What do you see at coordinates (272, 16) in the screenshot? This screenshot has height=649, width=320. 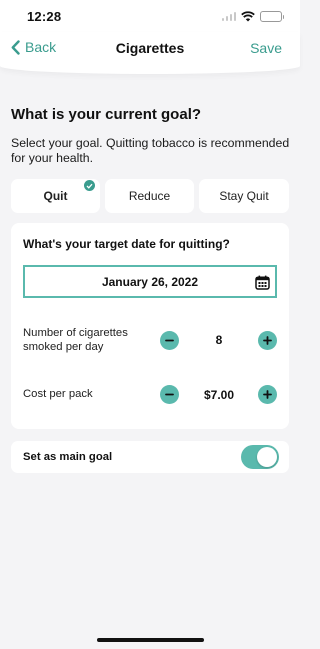 I see `battery-icon` at bounding box center [272, 16].